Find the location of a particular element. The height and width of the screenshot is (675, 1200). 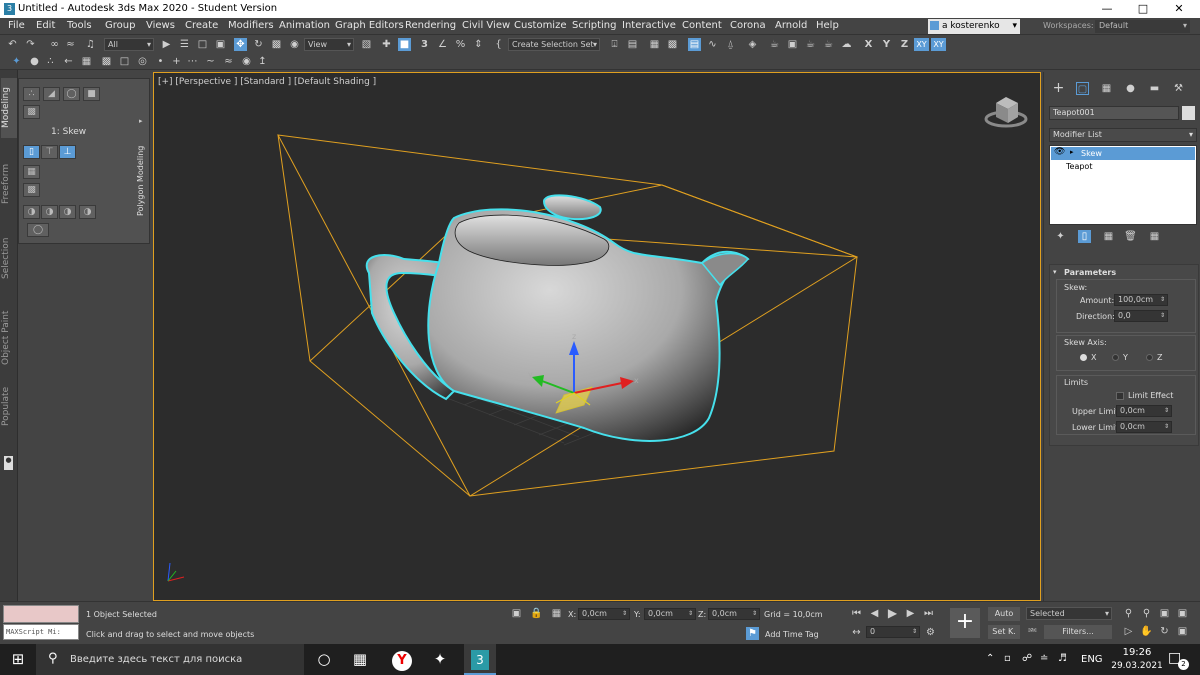

eye-icon: ◉ is located at coordinates (246, 61).